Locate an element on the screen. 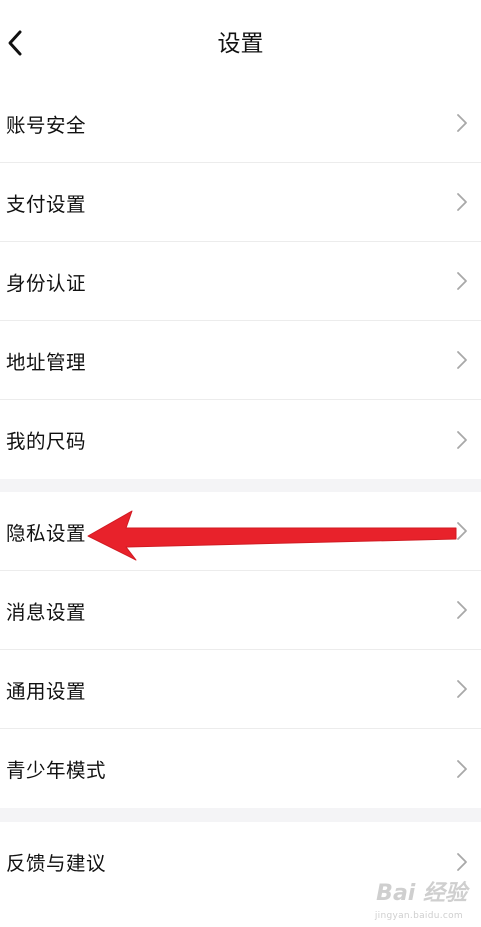 This screenshot has width=481, height=927. settings-item-label: 隐私设置 is located at coordinates (46, 533).